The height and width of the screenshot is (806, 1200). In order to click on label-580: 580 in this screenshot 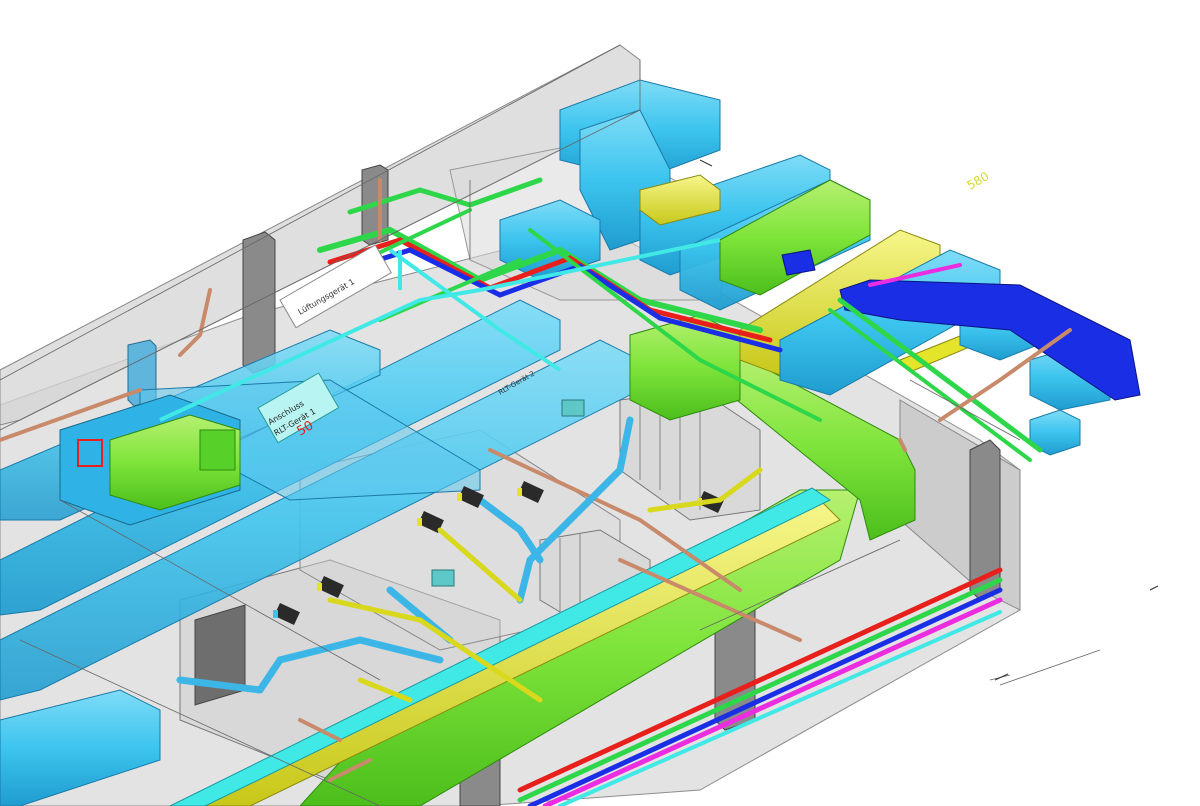, I will do `click(978, 181)`.